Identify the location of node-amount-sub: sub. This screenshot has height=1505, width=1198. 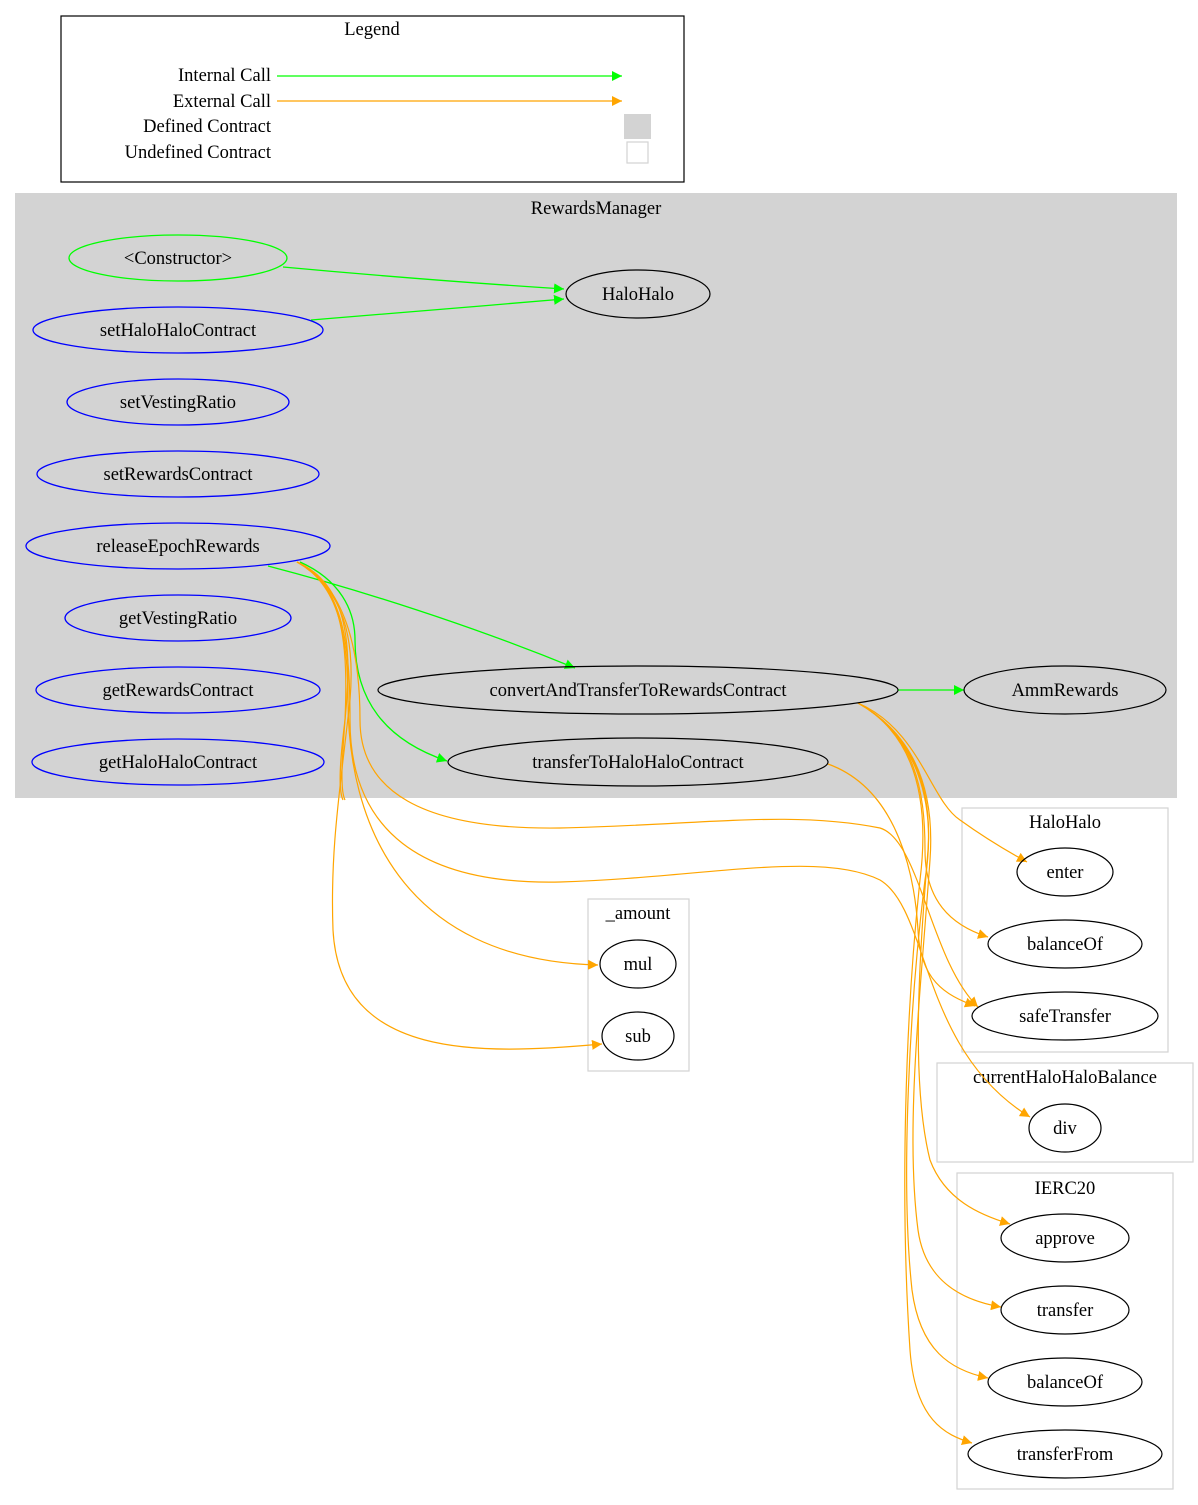
(638, 1036).